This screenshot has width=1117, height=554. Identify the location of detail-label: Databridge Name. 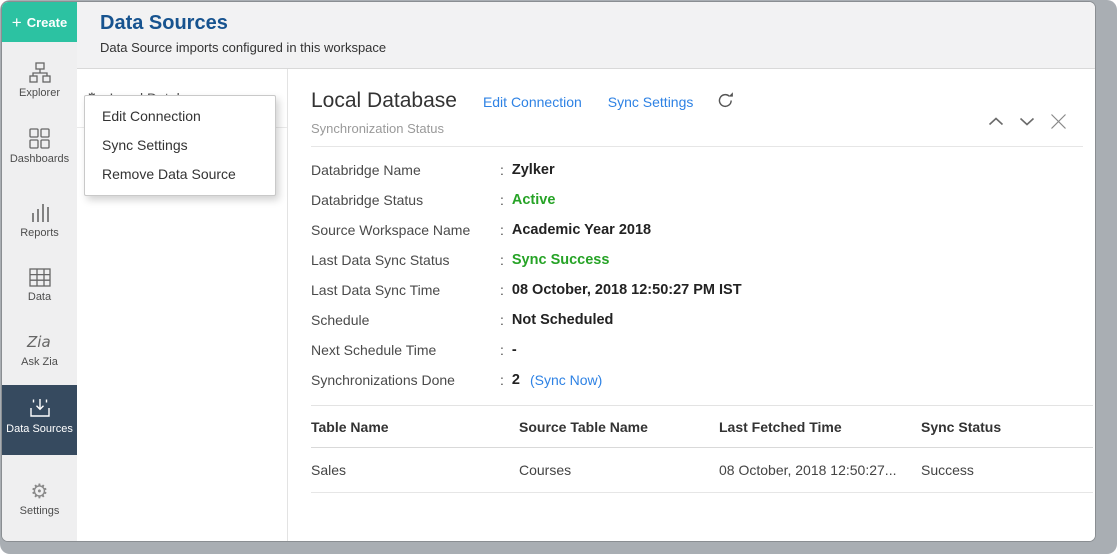
(366, 170).